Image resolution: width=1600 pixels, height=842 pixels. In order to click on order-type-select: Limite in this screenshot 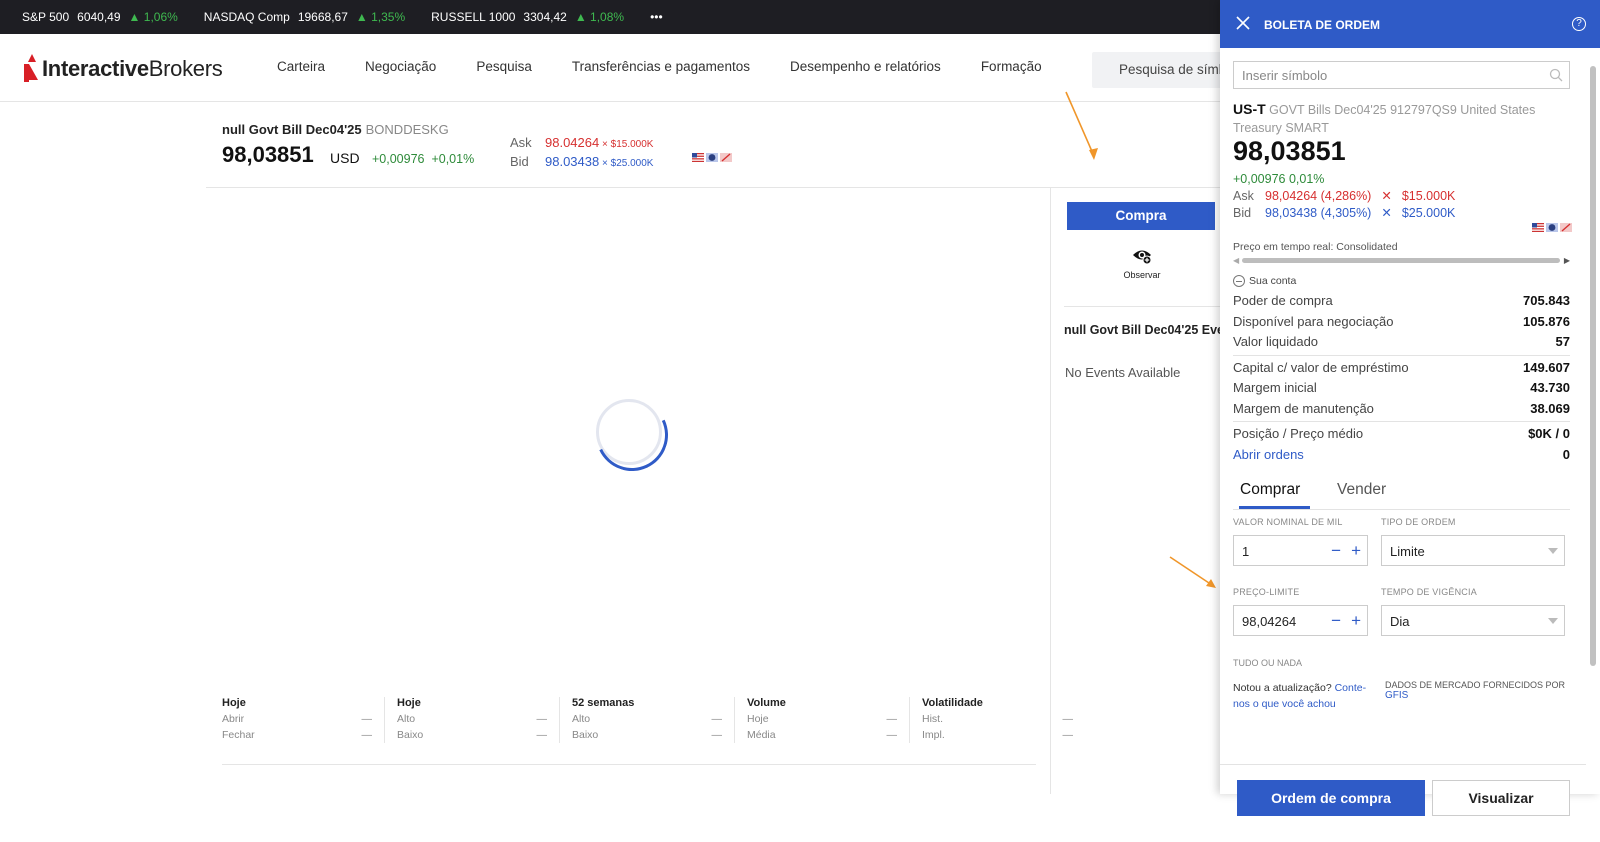, I will do `click(1473, 550)`.